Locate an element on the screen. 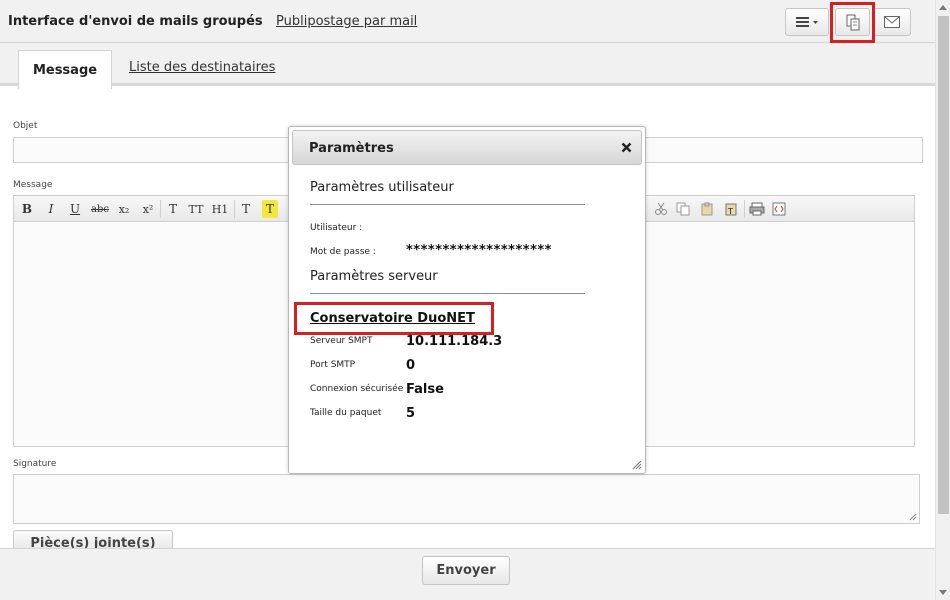 The image size is (950, 600). packet-size-value: 5 is located at coordinates (411, 413).